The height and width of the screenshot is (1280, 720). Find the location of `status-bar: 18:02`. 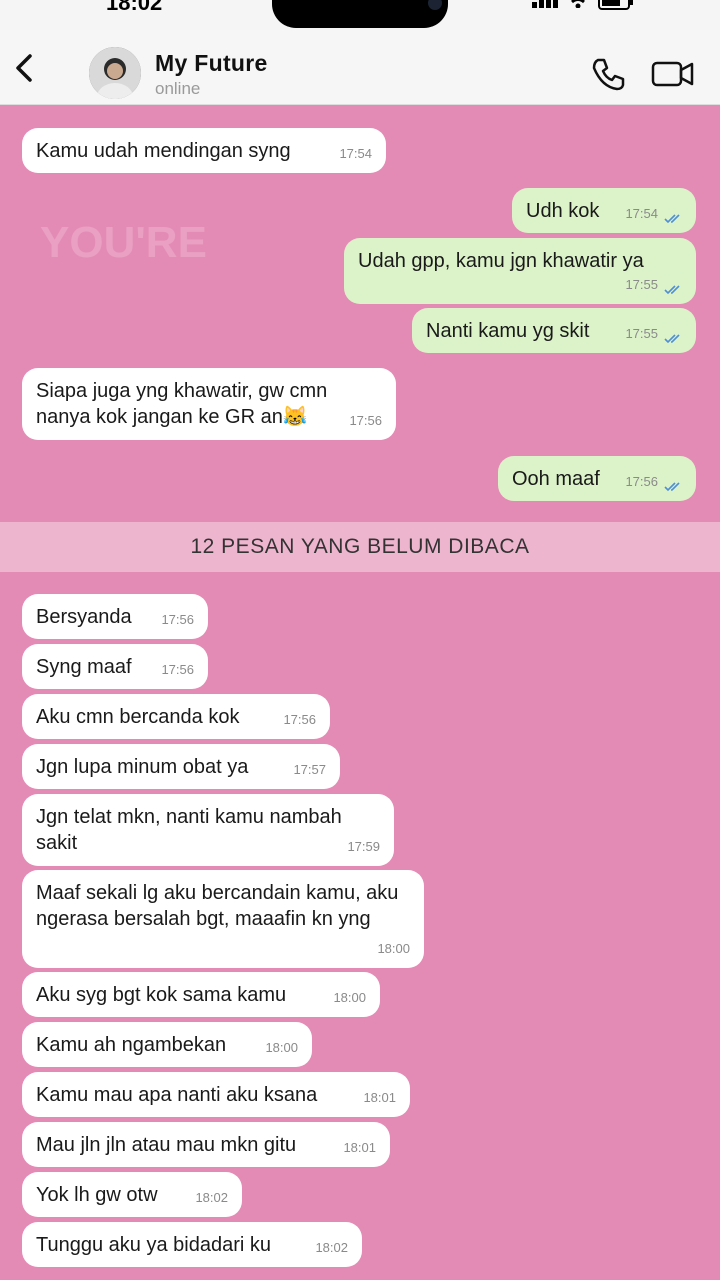

status-bar: 18:02 is located at coordinates (360, 15).